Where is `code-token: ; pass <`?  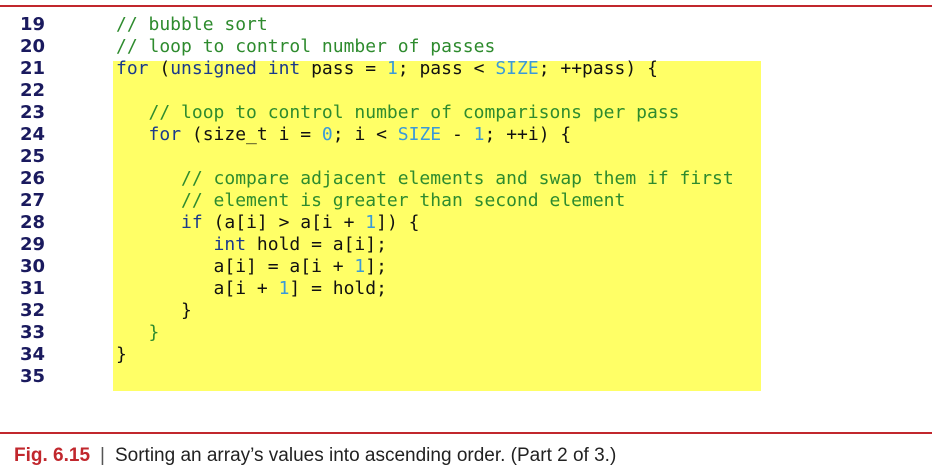
code-token: ; pass < is located at coordinates (446, 68).